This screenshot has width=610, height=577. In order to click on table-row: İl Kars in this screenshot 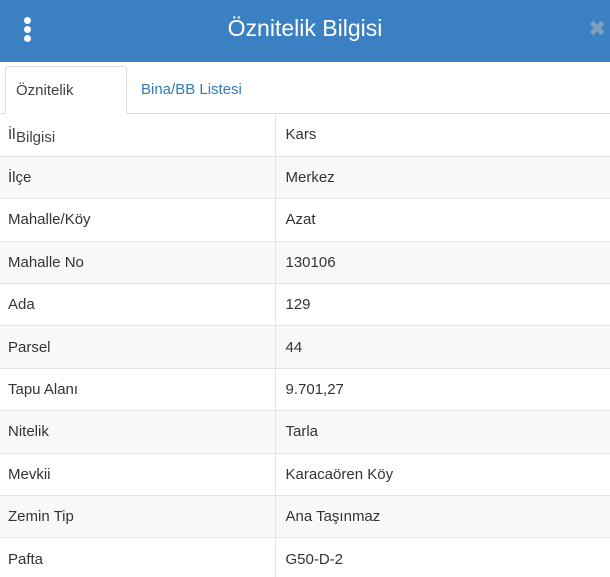, I will do `click(305, 135)`.